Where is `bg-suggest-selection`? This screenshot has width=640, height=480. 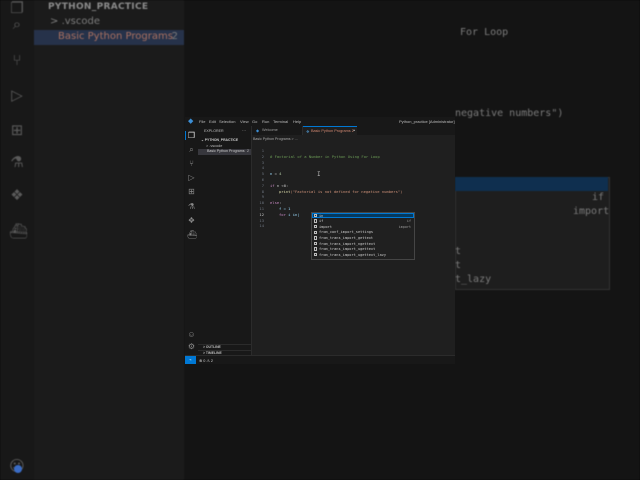 bg-suggest-selection is located at coordinates (531, 184).